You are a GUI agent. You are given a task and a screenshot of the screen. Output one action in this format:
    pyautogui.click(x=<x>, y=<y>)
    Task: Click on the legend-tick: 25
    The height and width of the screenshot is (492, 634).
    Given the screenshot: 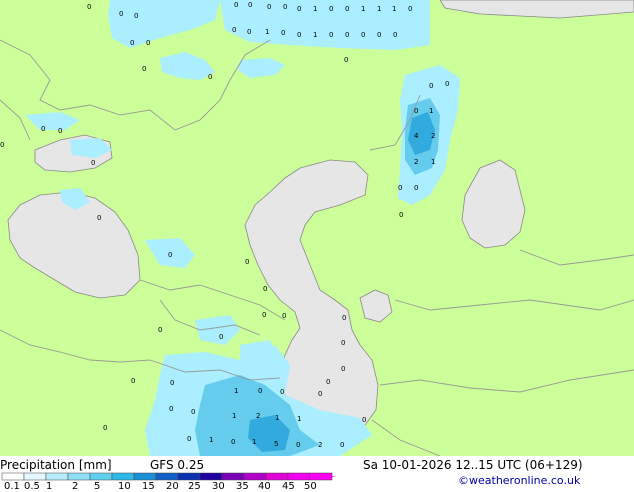 What is the action you would take?
    pyautogui.click(x=194, y=486)
    